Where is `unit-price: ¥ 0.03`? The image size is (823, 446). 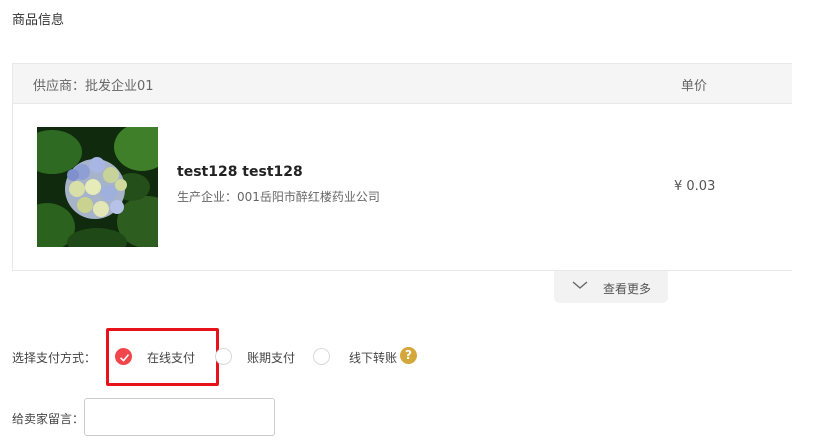
unit-price: ¥ 0.03 is located at coordinates (695, 186).